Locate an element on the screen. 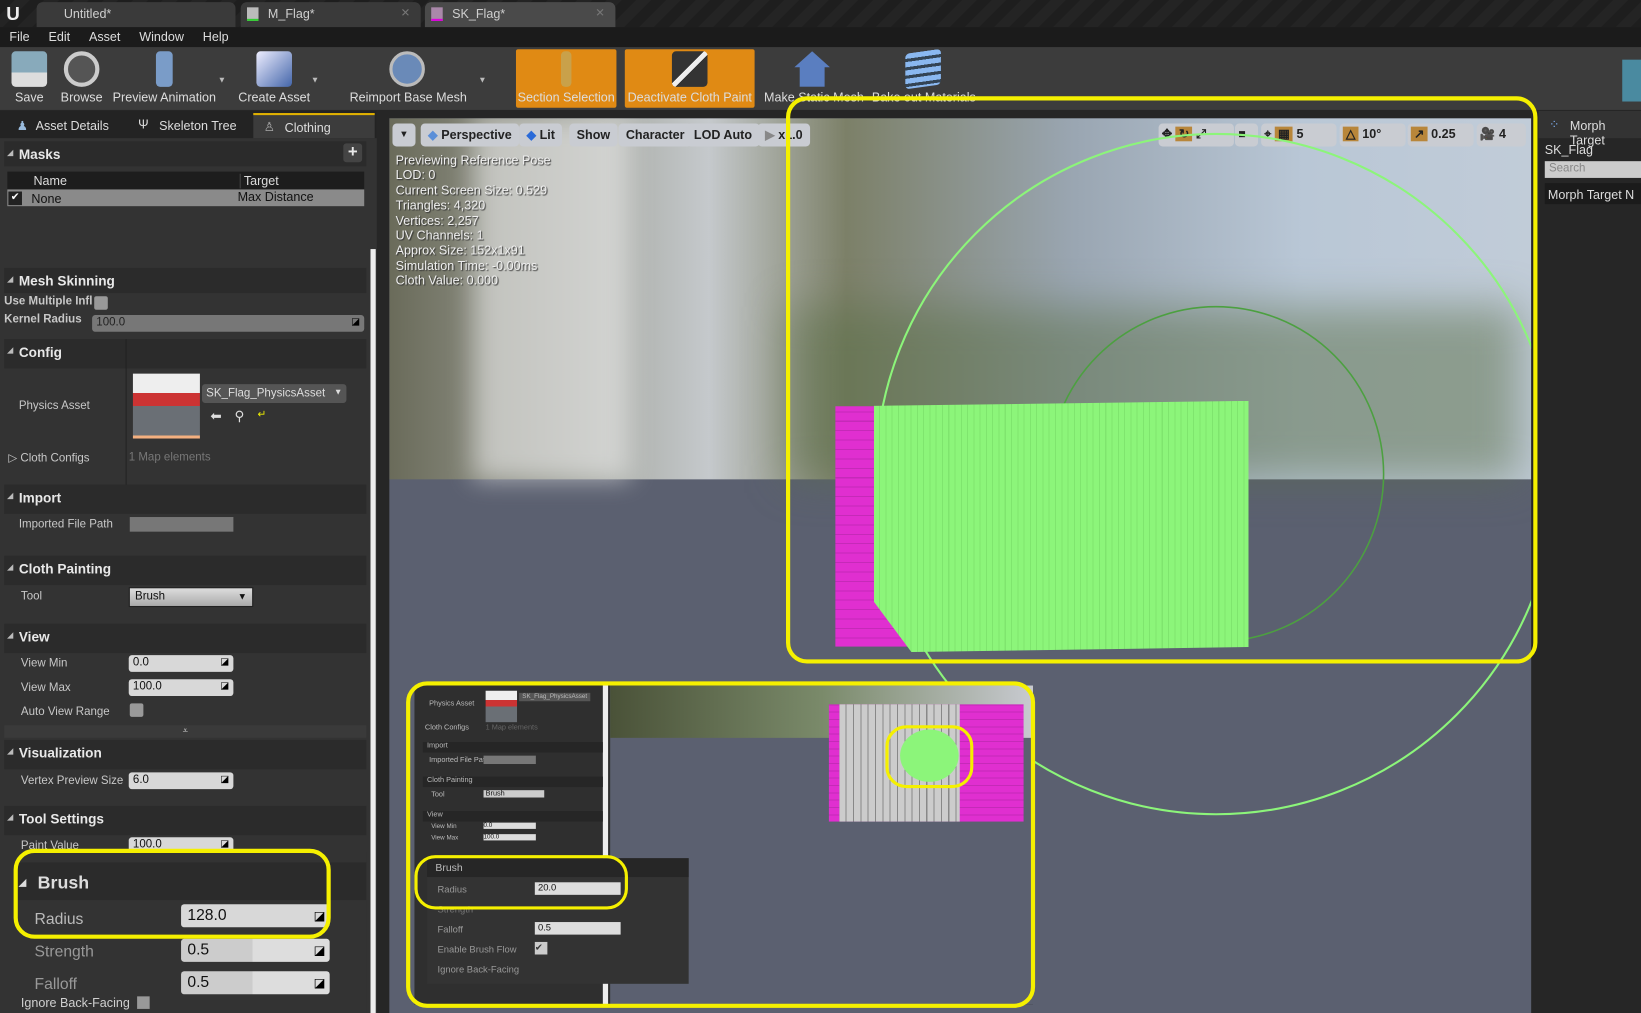 Image resolution: width=1641 pixels, height=1013 pixels. morph-target-icon: ⁘ is located at coordinates (1554, 124).